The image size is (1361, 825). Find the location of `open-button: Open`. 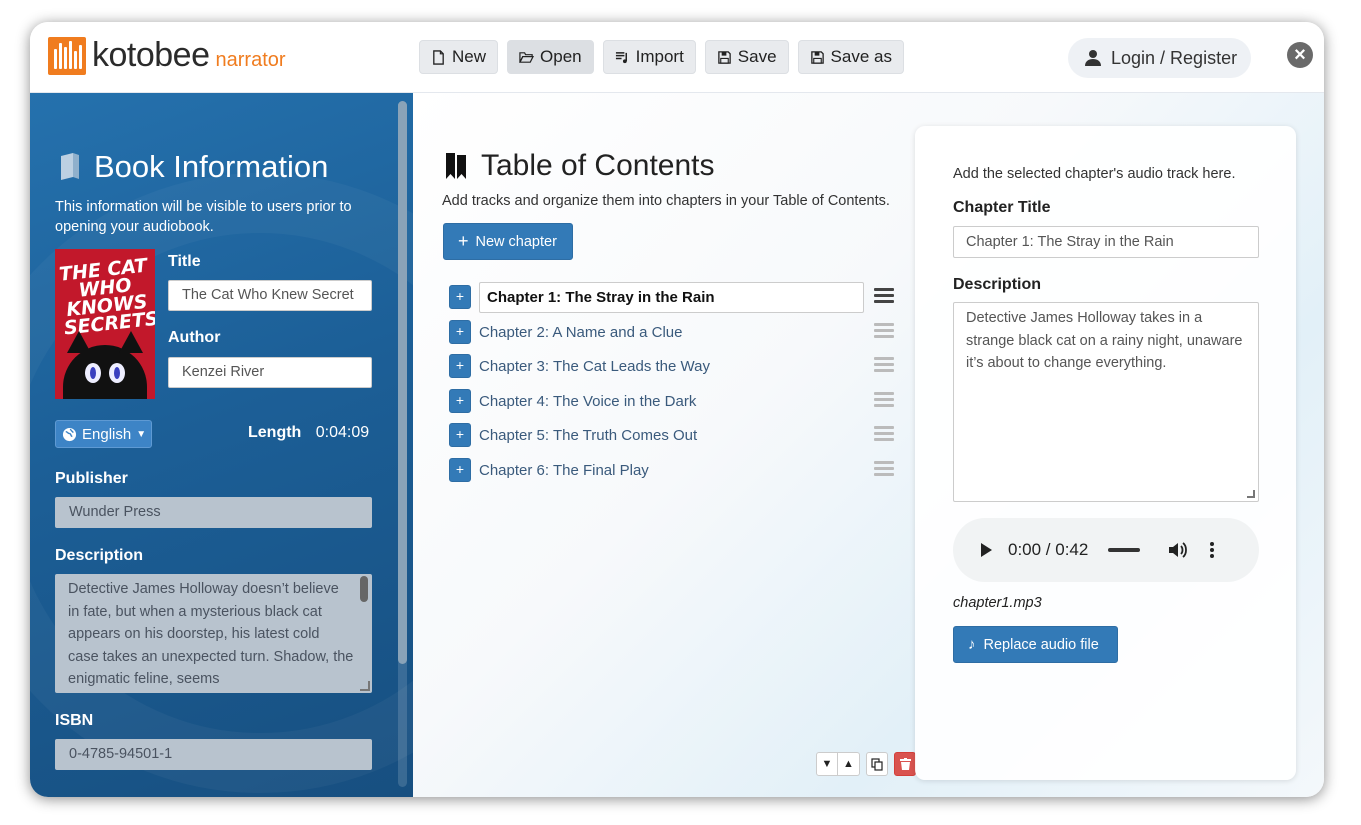

open-button: Open is located at coordinates (550, 57).